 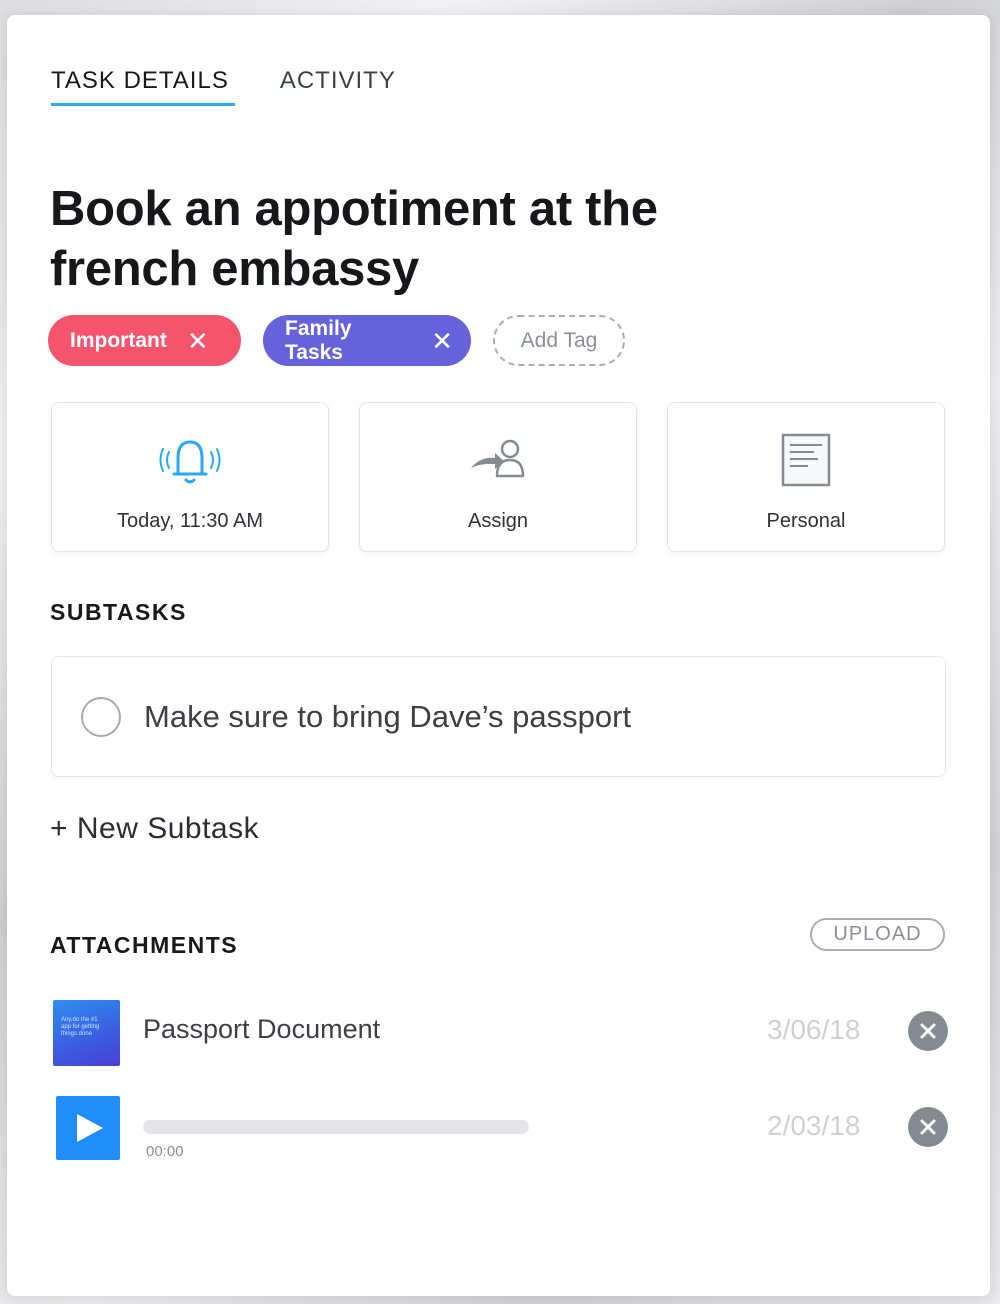 What do you see at coordinates (336, 1127) in the screenshot?
I see `audio-progress-bar` at bounding box center [336, 1127].